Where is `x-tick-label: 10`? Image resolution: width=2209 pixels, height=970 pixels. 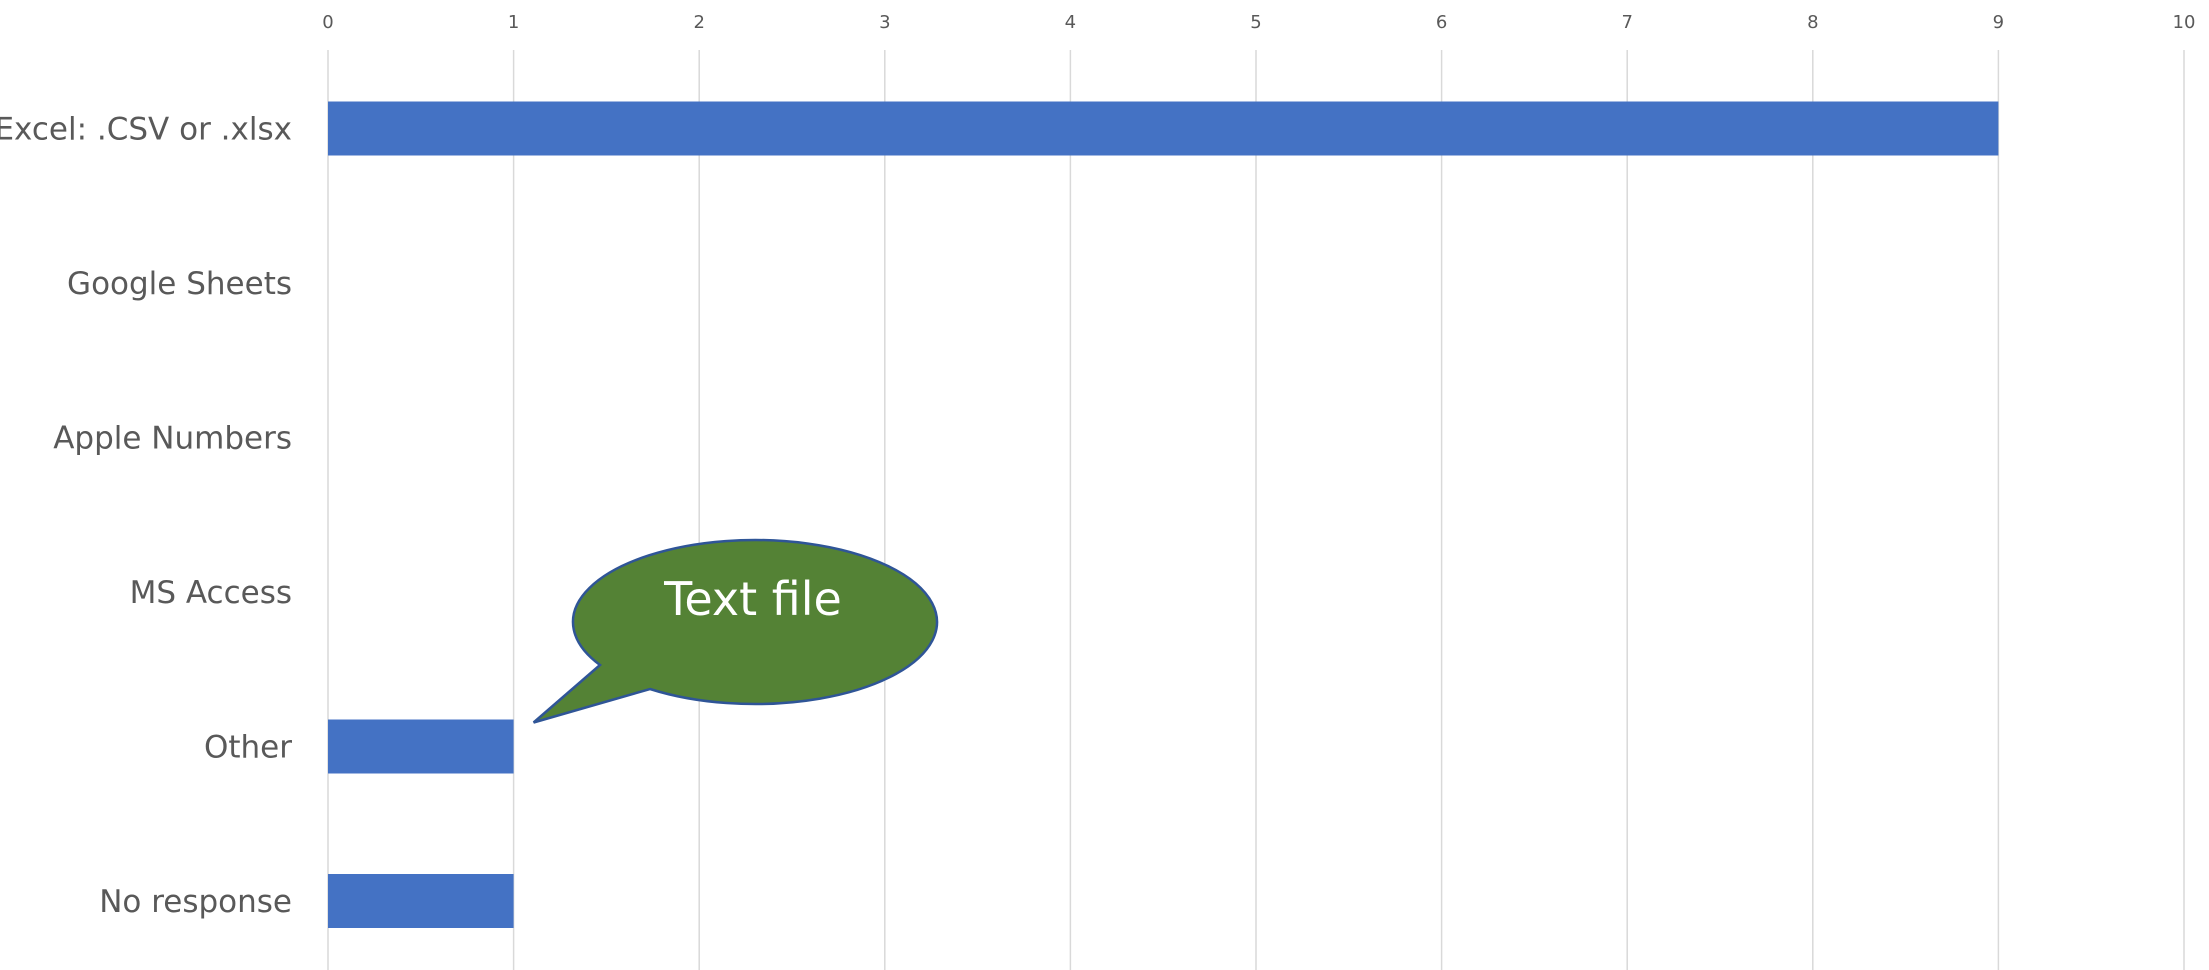
x-tick-label: 10 is located at coordinates (2184, 22).